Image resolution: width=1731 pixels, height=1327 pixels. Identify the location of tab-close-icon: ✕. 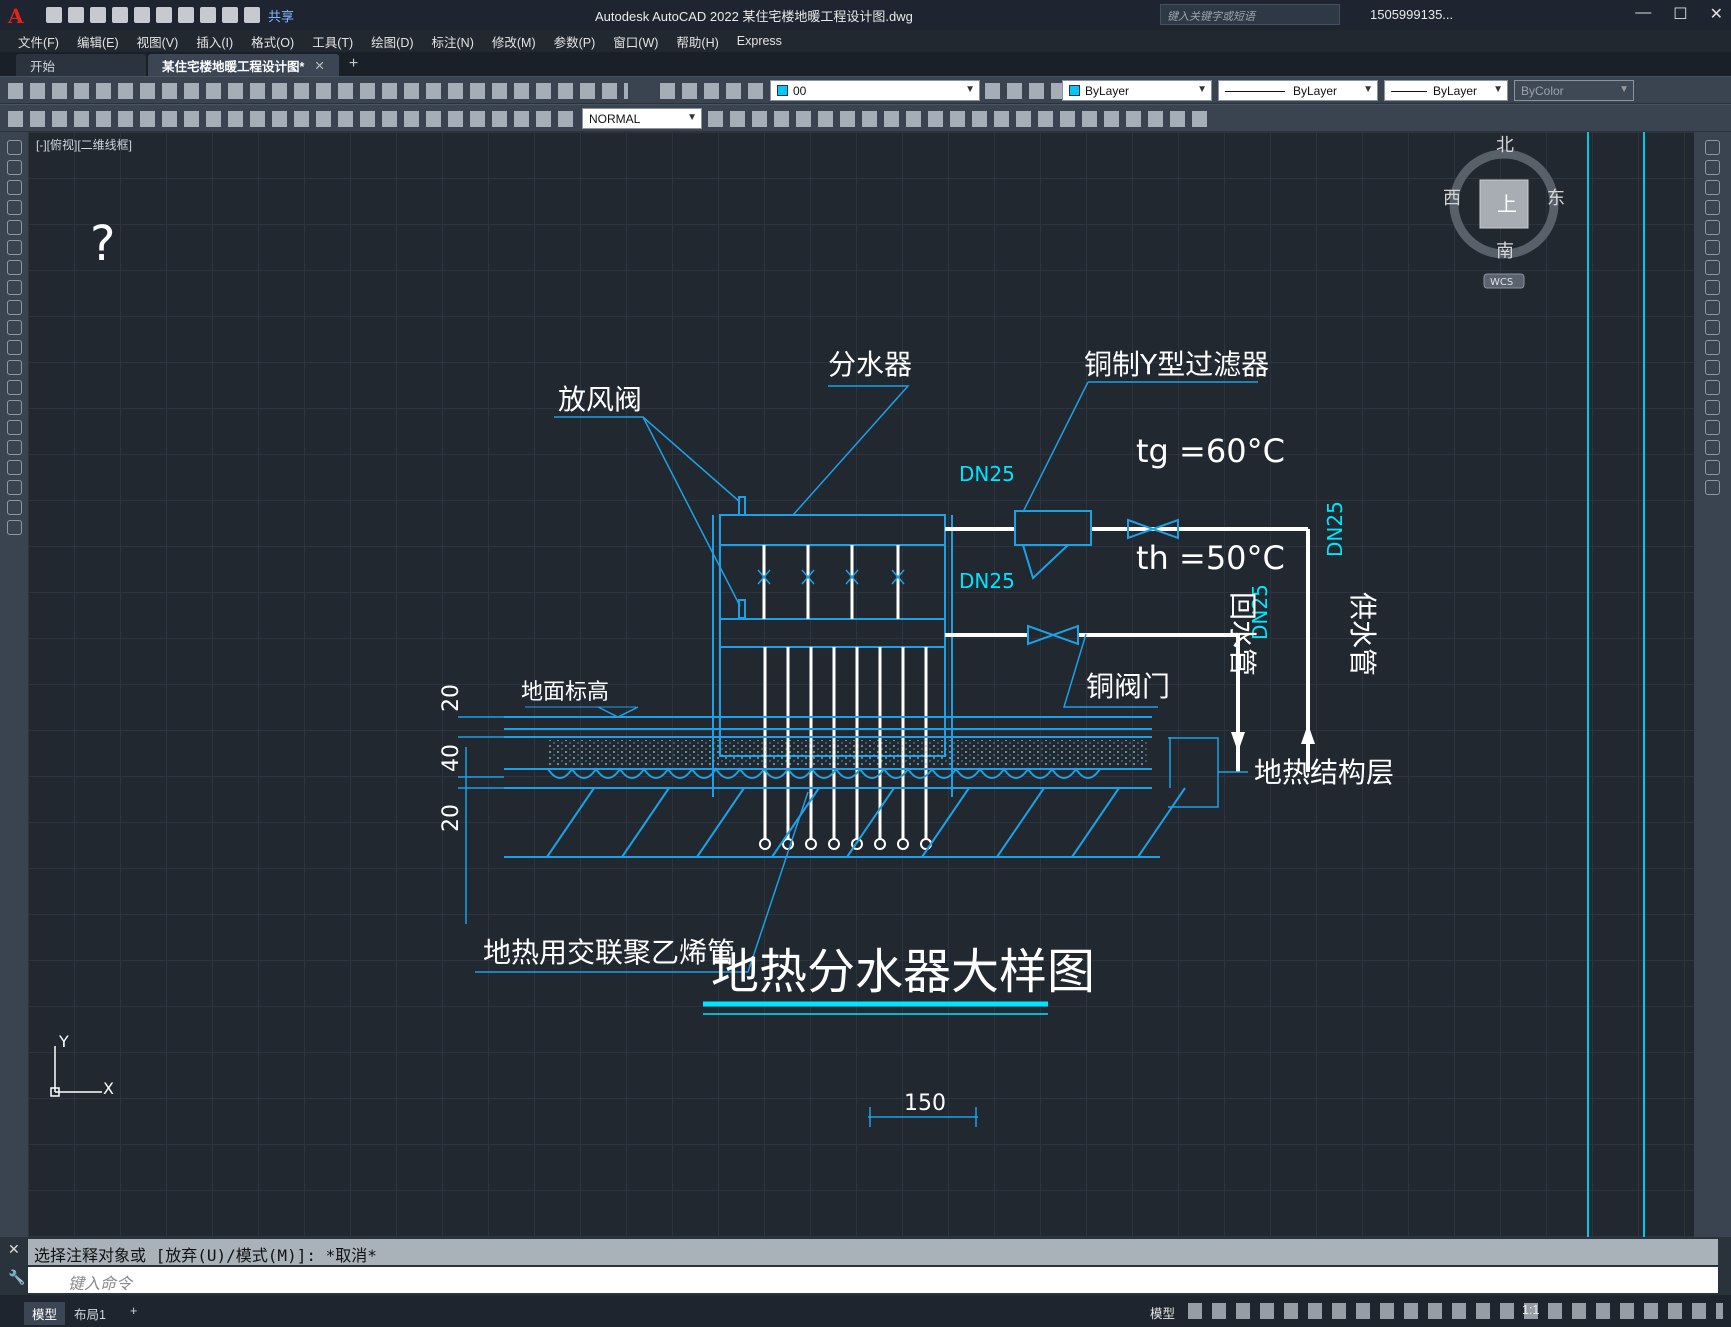
(319, 65).